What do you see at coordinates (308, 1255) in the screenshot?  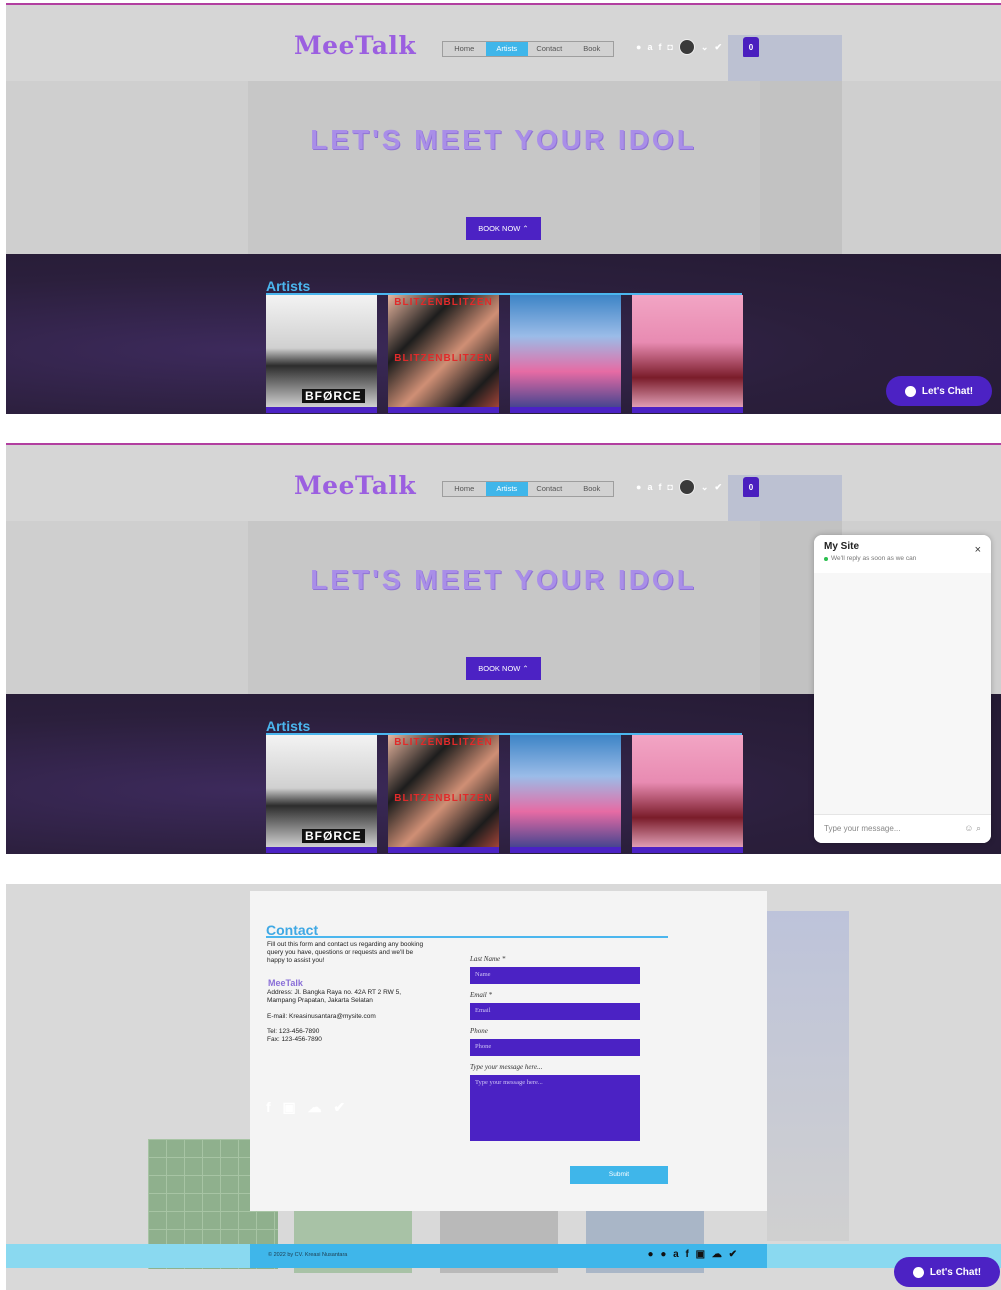 I see `copyright: © 2022 by CV. Kreasi Nusantara` at bounding box center [308, 1255].